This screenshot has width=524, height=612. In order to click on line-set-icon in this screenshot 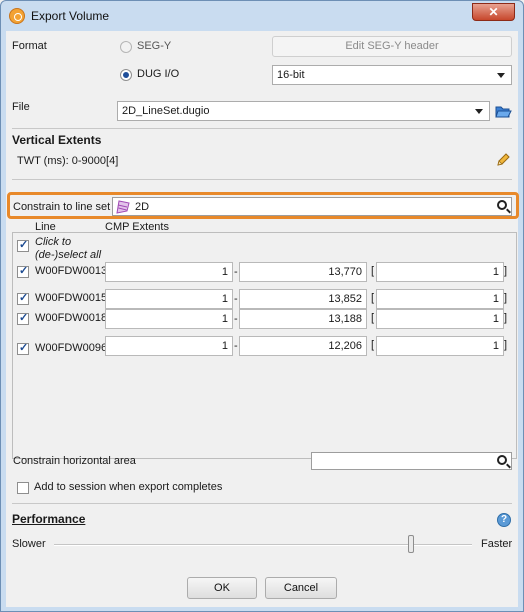, I will do `click(123, 207)`.